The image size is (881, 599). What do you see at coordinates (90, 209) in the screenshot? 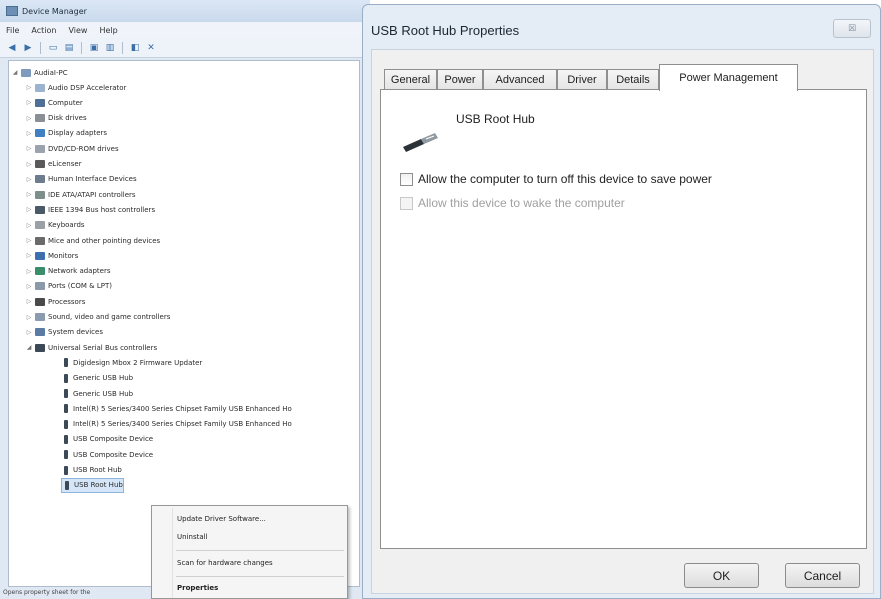
I see `tree-category: ▷ IEEE 1394 Bus host controllers` at bounding box center [90, 209].